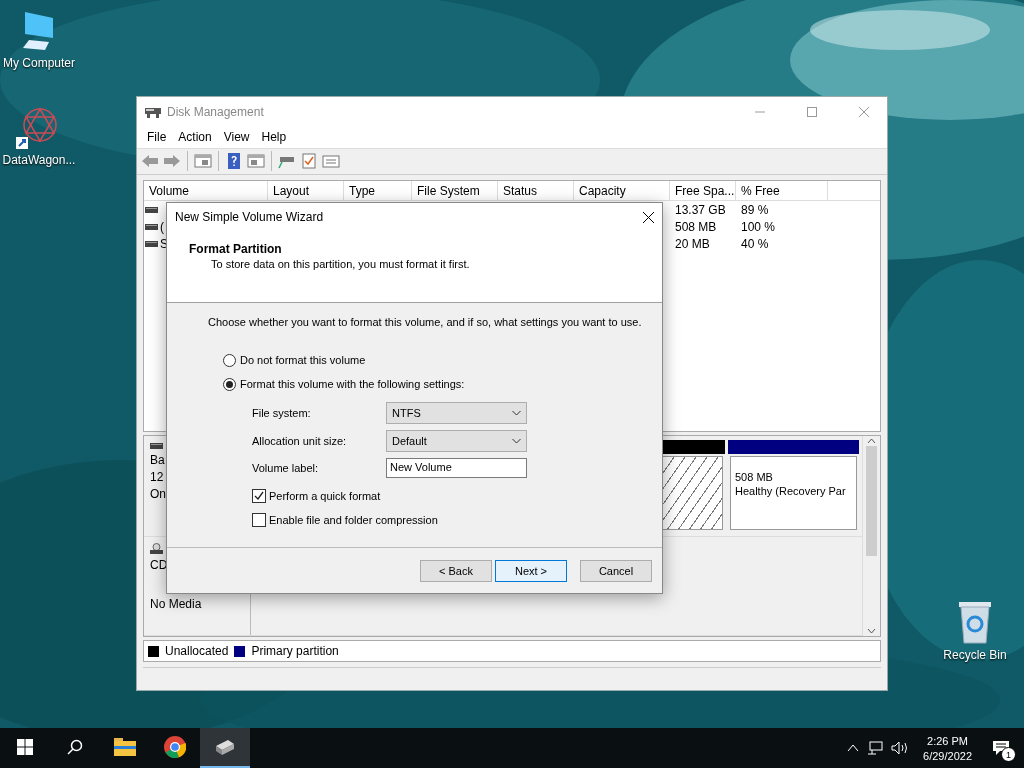 This screenshot has width=1024, height=768. Describe the element at coordinates (791, 491) in the screenshot. I see `partition-text: Healthy (Recovery Par` at that location.